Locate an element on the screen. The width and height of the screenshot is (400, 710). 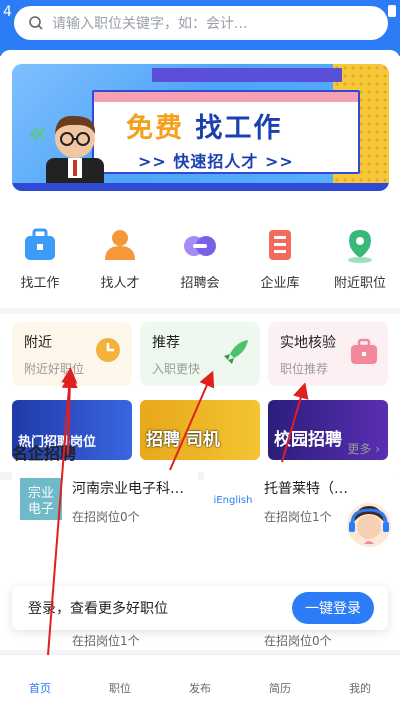
building-icon is located at coordinates (280, 245).